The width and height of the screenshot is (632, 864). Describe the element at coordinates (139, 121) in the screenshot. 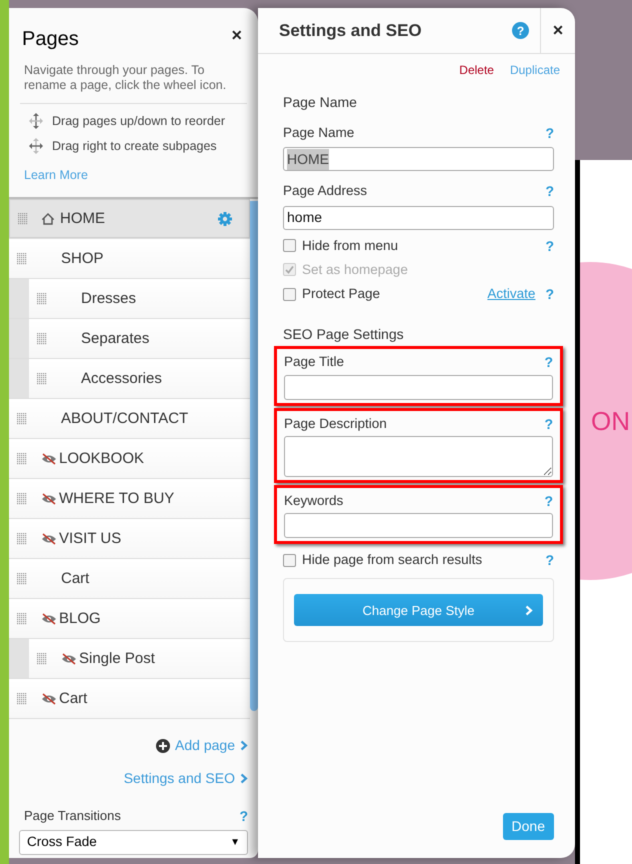

I see `tip-text: Drag pages up/down to reorder` at that location.